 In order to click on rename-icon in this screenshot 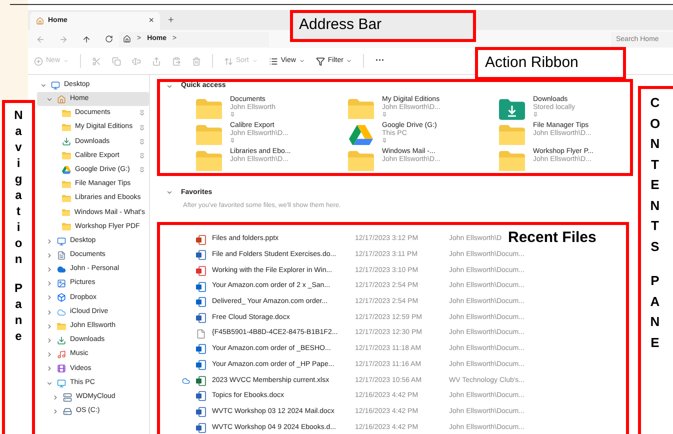, I will do `click(137, 61)`.